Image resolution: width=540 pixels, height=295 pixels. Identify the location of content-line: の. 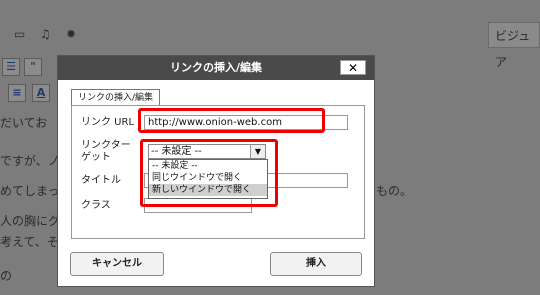
(6, 276).